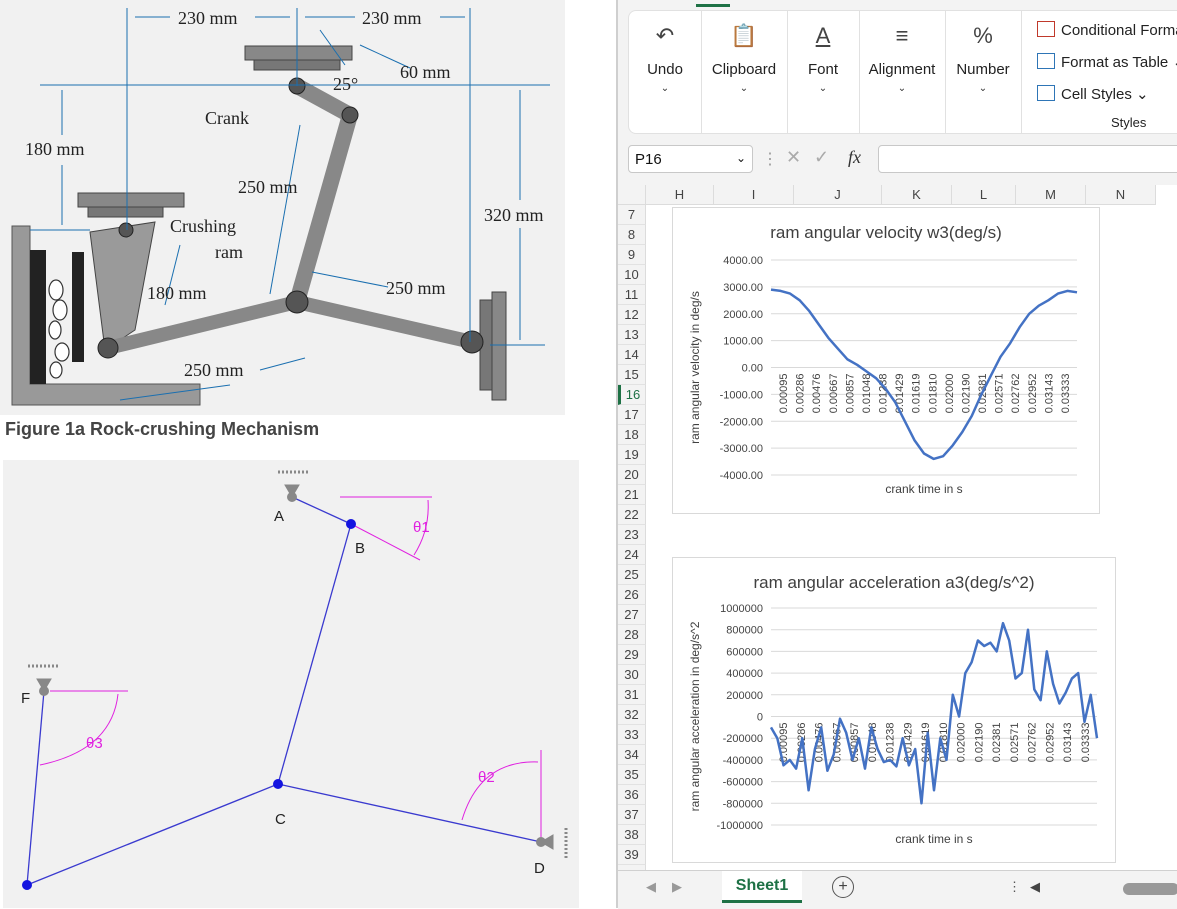  Describe the element at coordinates (632, 795) in the screenshot. I see `row-header-36: 36` at that location.